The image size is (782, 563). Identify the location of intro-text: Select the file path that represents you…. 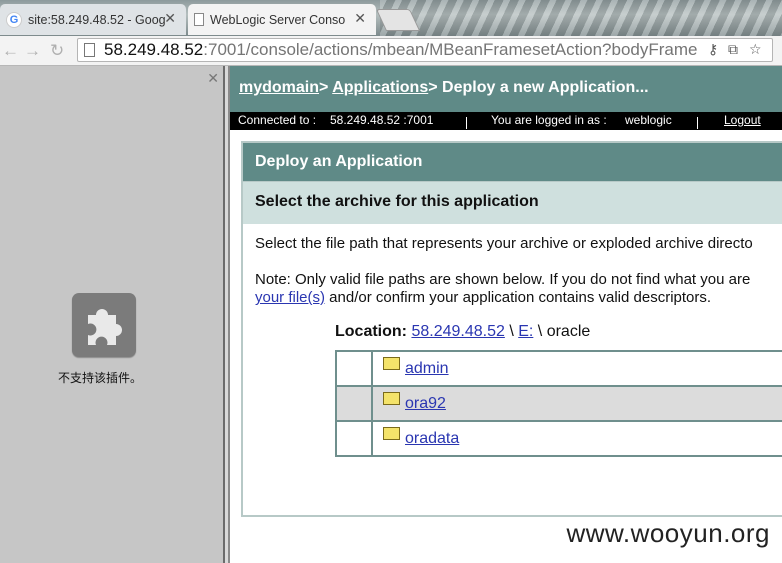
(504, 243).